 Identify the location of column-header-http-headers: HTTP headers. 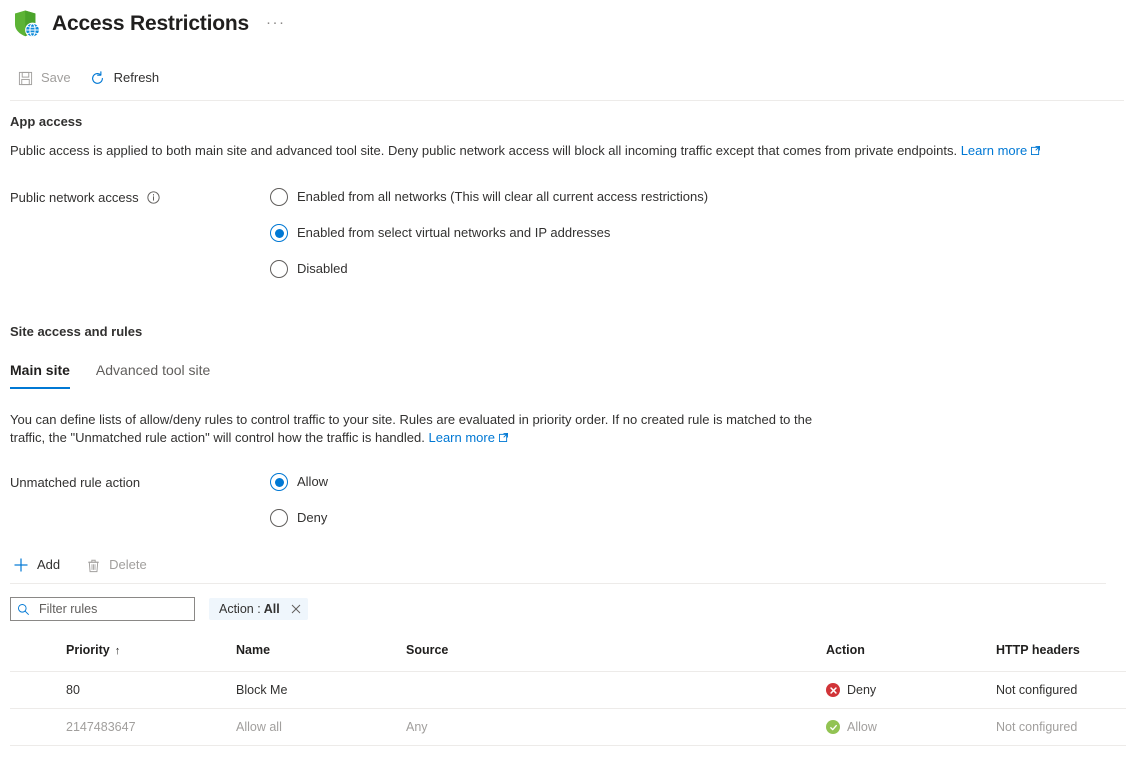
(1061, 657).